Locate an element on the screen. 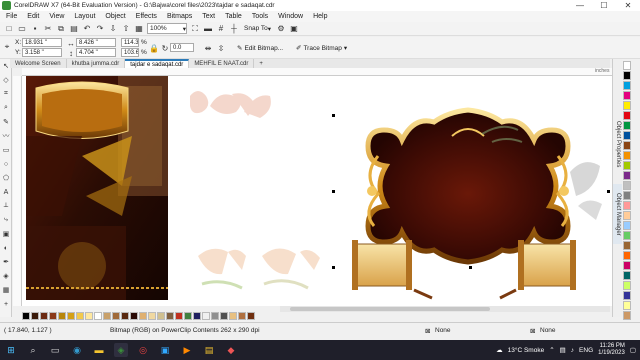 The image size is (640, 360). fullscreen-preview-icon: ⛶ is located at coordinates (195, 29).